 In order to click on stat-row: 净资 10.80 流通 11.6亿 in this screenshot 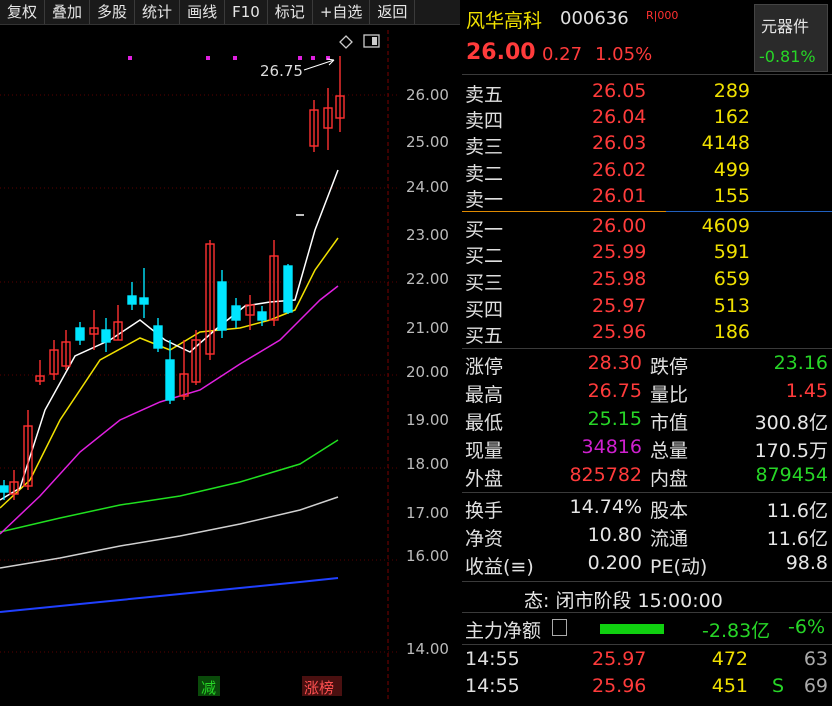, I will do `click(647, 537)`.